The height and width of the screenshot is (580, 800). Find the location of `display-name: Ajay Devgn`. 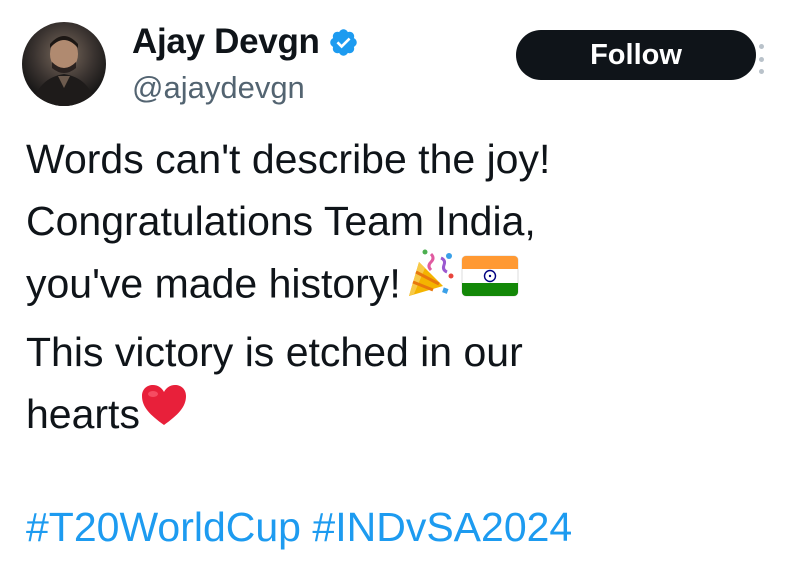

display-name: Ajay Devgn is located at coordinates (226, 42).